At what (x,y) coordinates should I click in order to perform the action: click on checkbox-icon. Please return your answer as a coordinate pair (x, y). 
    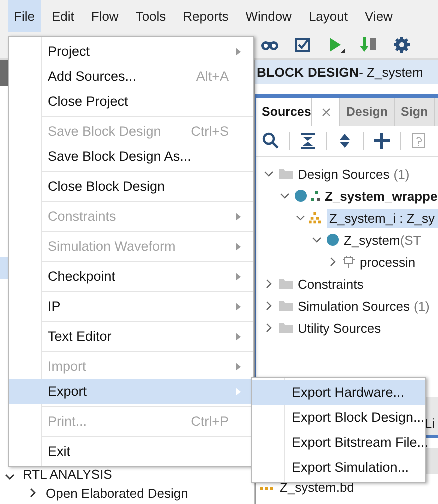
    Looking at the image, I should click on (303, 45).